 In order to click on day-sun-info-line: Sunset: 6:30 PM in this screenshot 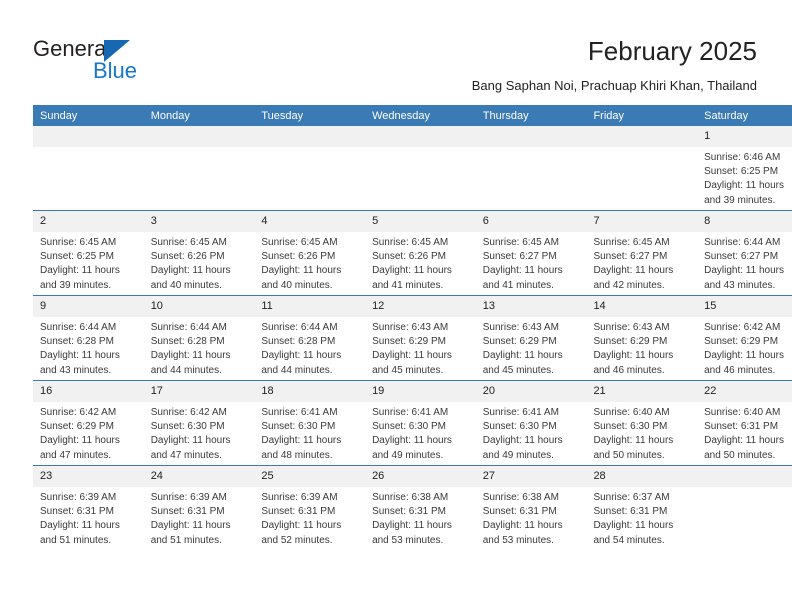, I will do `click(187, 427)`.